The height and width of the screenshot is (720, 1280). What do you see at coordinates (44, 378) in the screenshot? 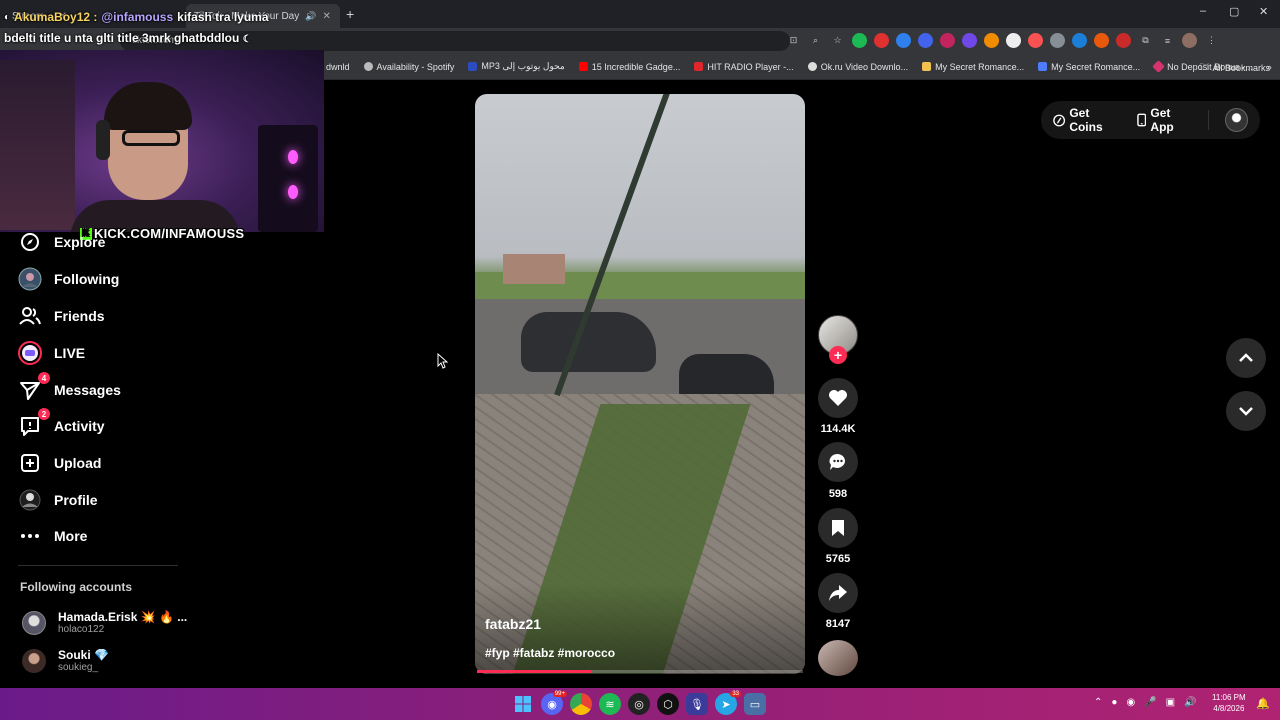
I see `messages-badge: 4` at bounding box center [44, 378].